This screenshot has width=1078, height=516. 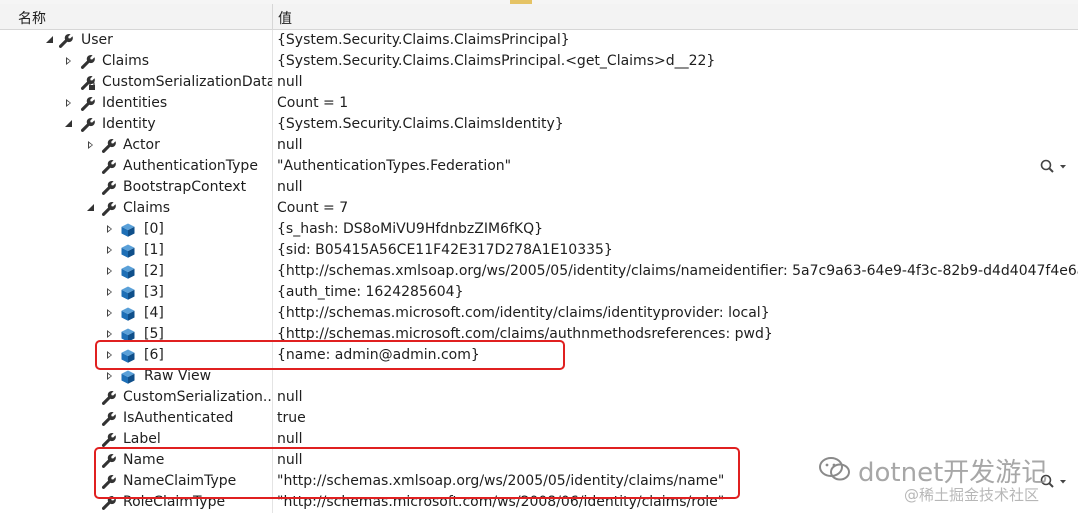 I want to click on tree-row: [0] {s_hash: DS8oMiVU9HfdnbzZIM6fKQ}, so click(x=539, y=229).